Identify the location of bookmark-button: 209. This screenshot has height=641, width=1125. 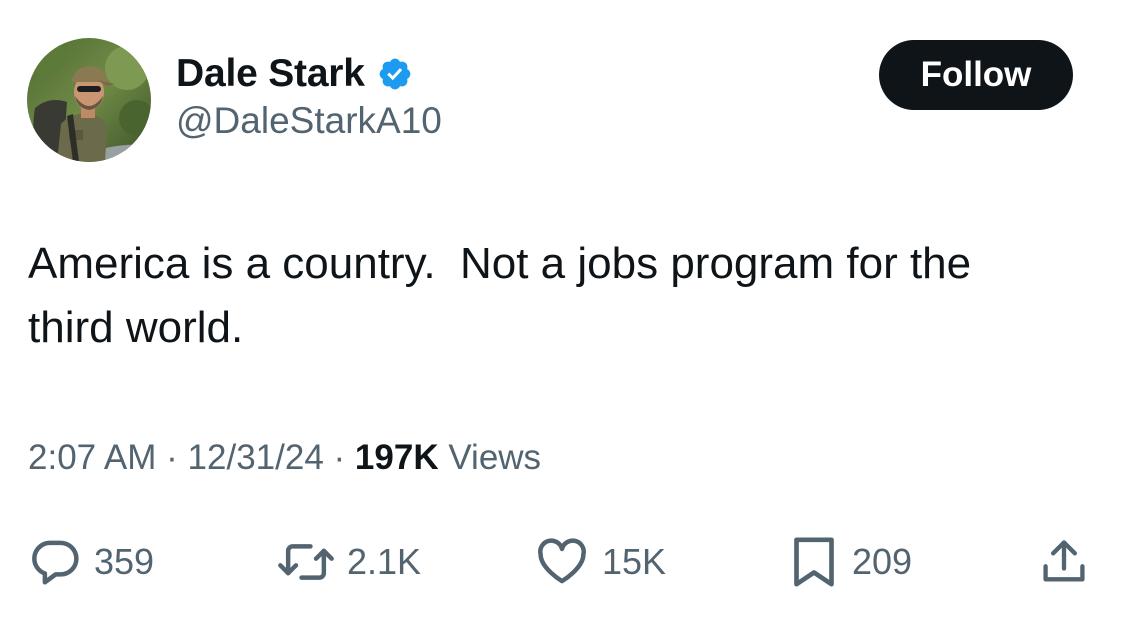
(850, 562).